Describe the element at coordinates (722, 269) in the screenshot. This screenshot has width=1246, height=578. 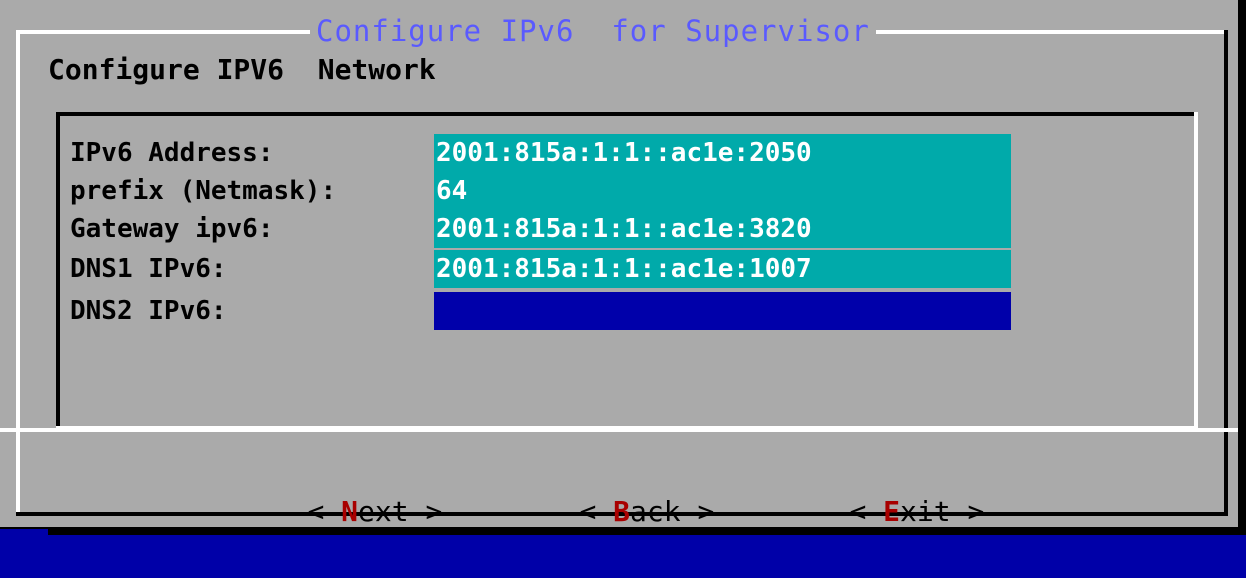
I see `dns1-ipv6-field: 2001:815a:1:1::ac1e:1007` at that location.